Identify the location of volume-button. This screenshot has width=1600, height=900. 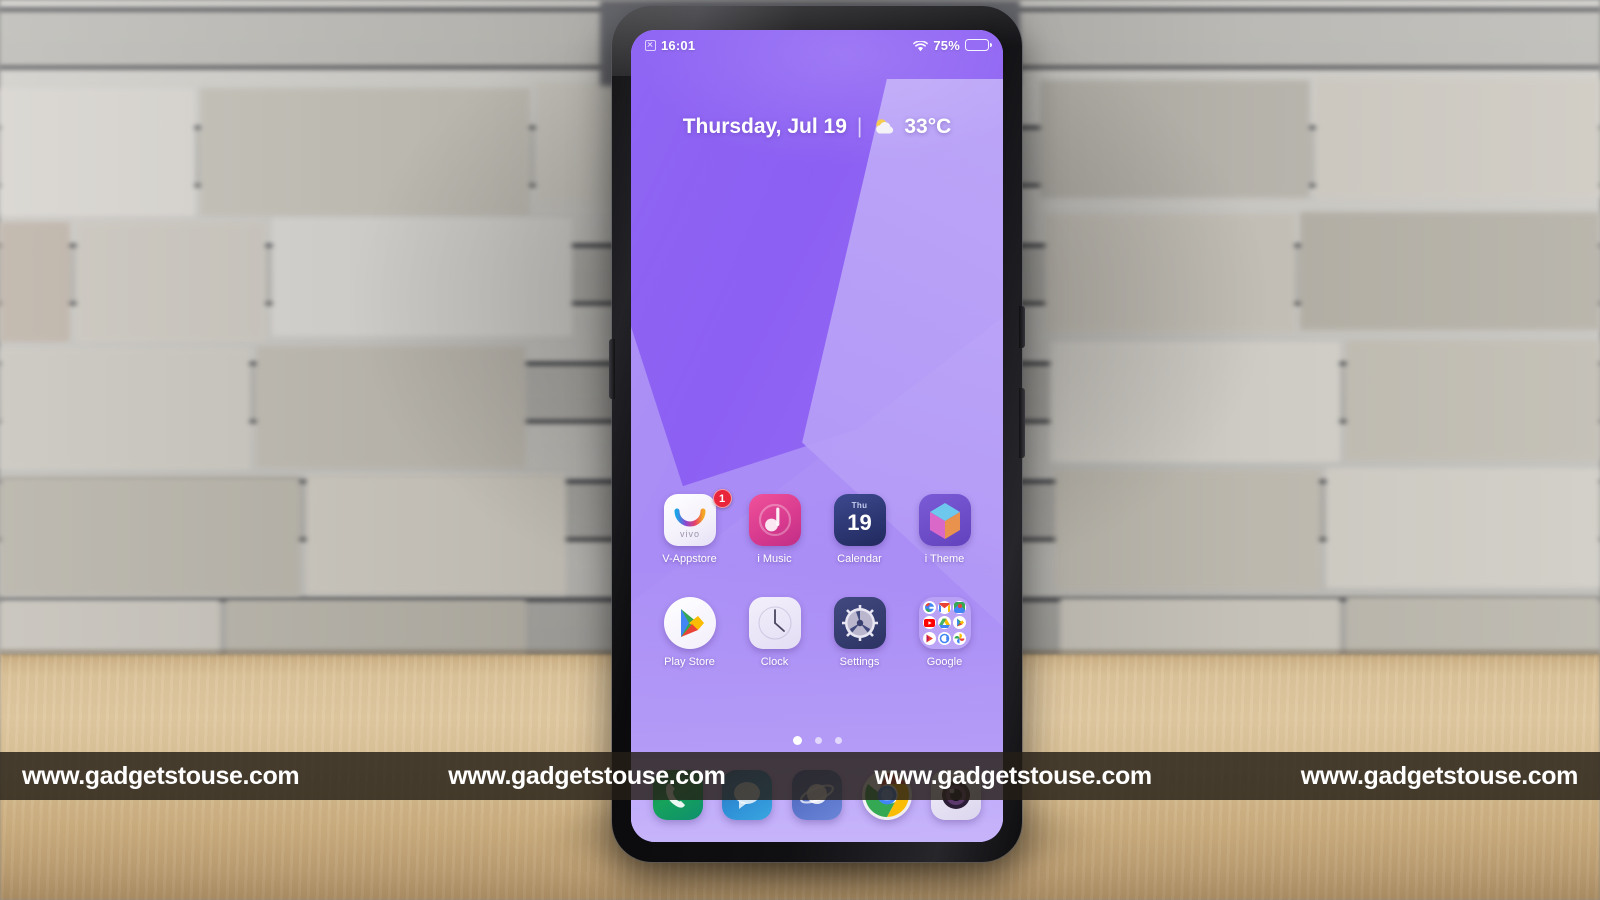
(612, 369).